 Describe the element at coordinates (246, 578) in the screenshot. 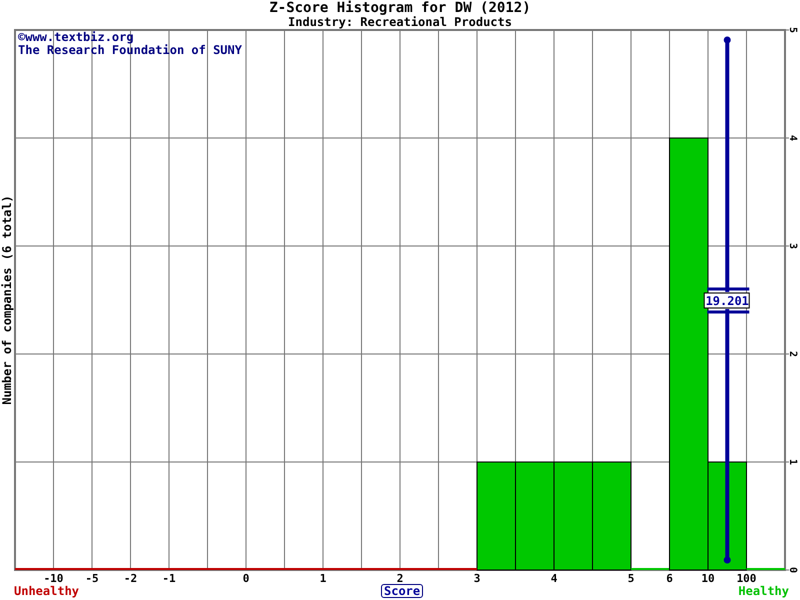

I see `x-tick-label: 0` at that location.